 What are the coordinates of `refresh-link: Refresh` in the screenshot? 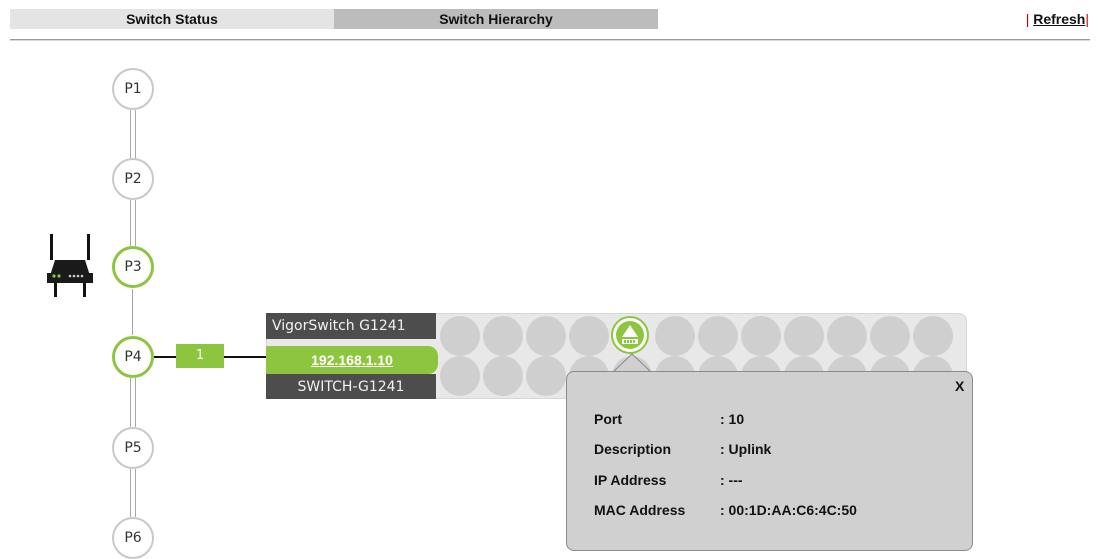 It's located at (1059, 19).